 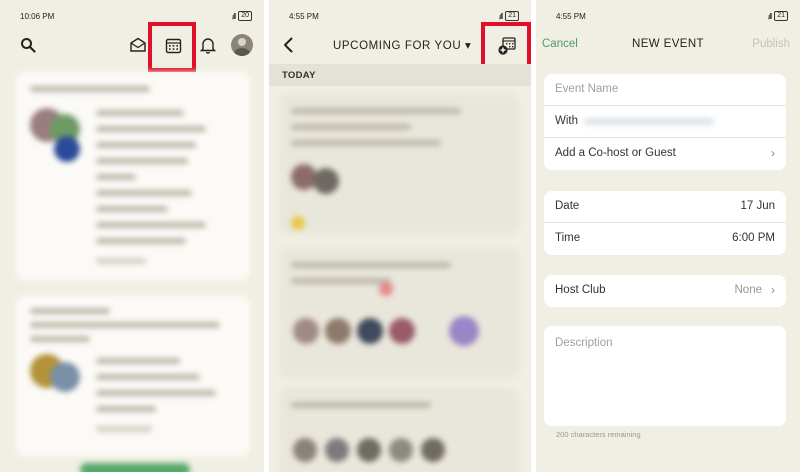 What do you see at coordinates (172, 47) in the screenshot?
I see `calendar-highlight-box` at bounding box center [172, 47].